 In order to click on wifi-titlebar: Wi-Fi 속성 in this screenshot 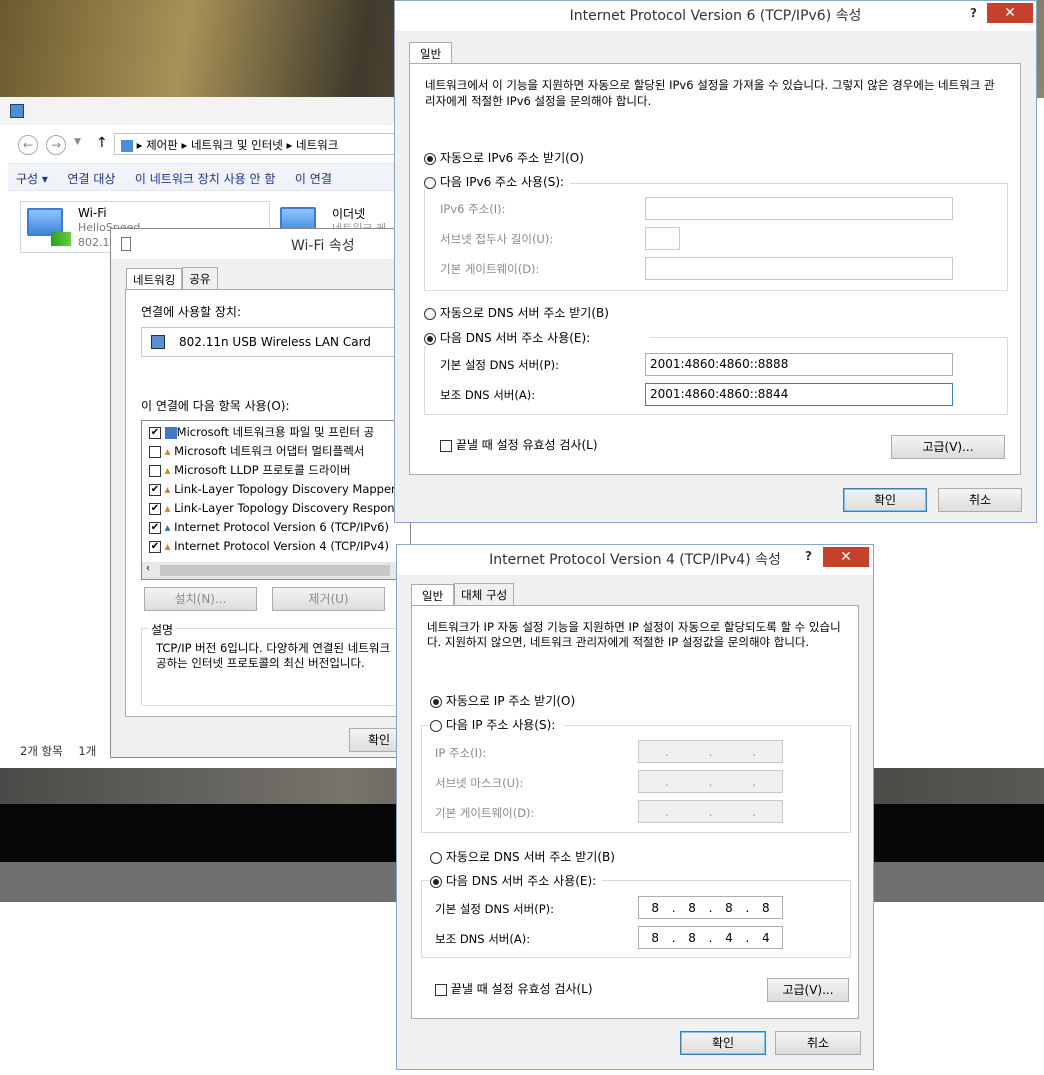, I will do `click(256, 244)`.